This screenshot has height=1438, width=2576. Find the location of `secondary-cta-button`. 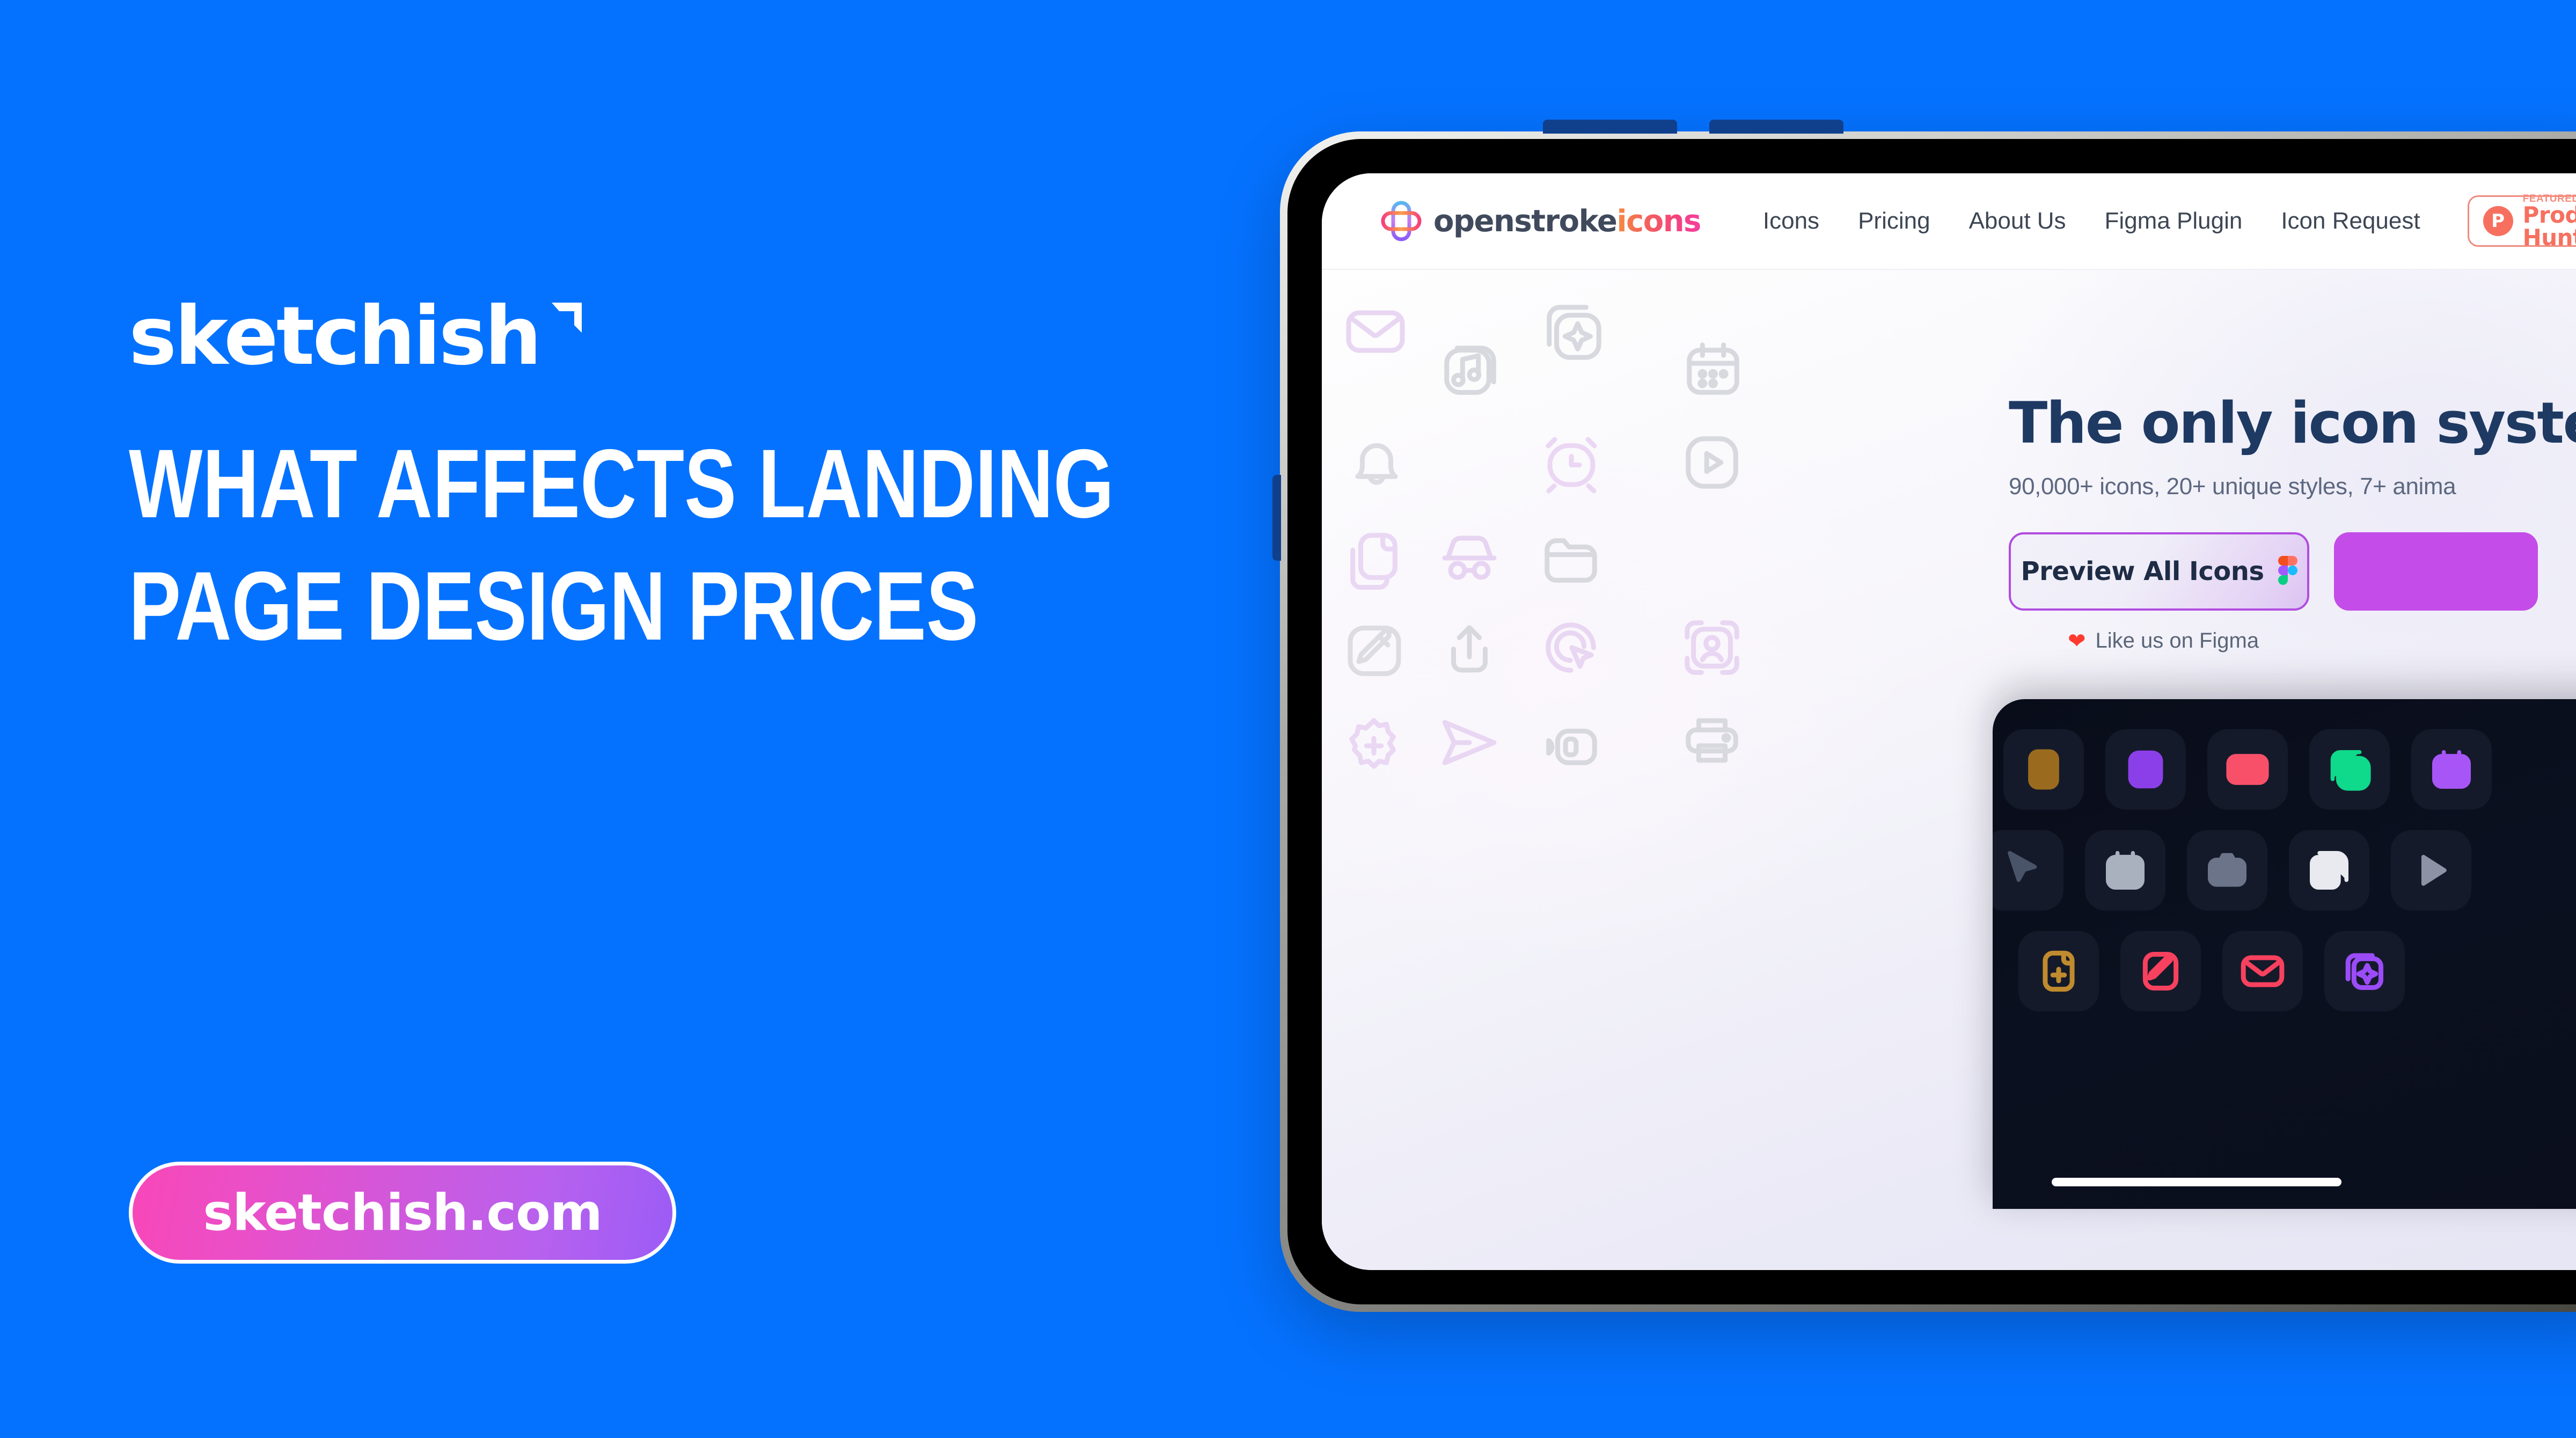

secondary-cta-button is located at coordinates (2436, 571).